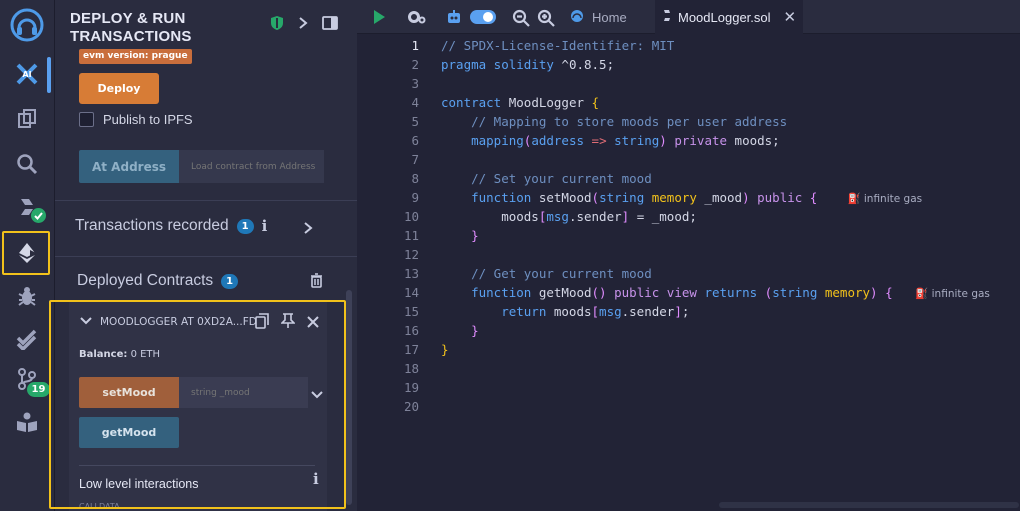  What do you see at coordinates (546, 20) in the screenshot?
I see `zoom-in-icon` at bounding box center [546, 20].